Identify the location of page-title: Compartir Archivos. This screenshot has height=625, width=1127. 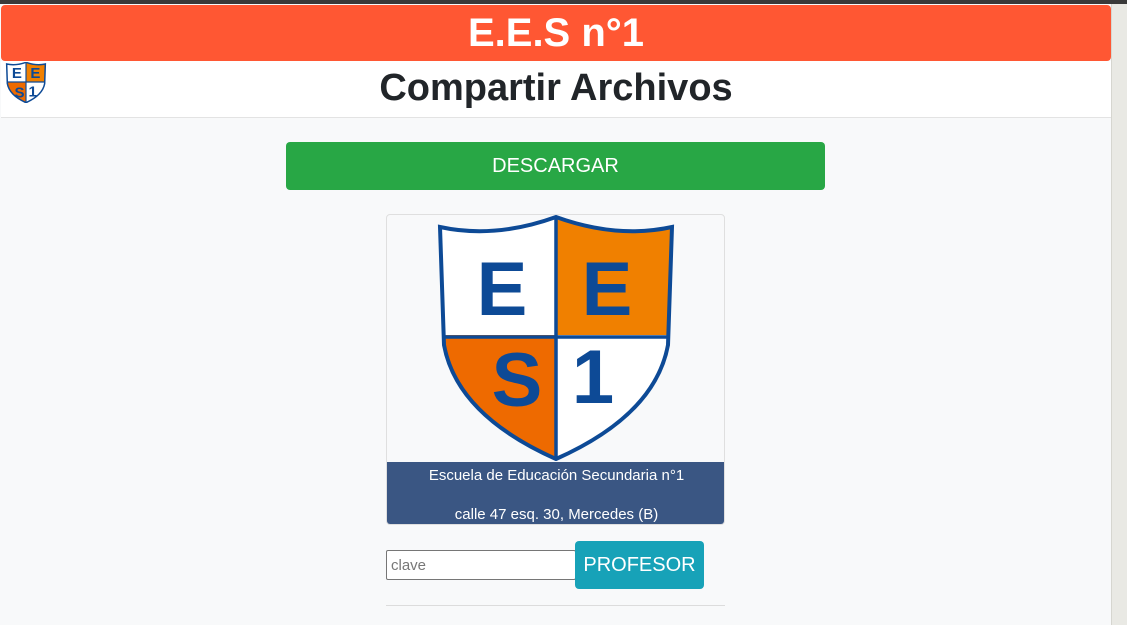
(556, 88).